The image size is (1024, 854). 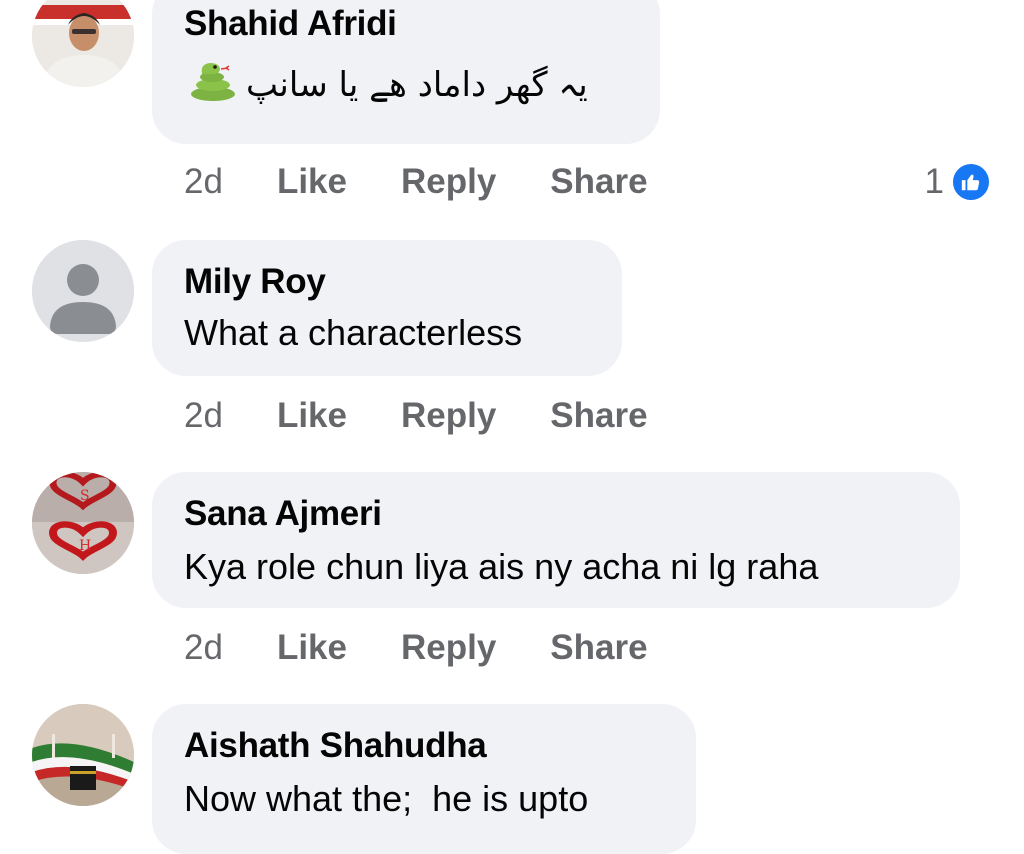 What do you see at coordinates (85, 546) in the screenshot?
I see `svg-text: H` at bounding box center [85, 546].